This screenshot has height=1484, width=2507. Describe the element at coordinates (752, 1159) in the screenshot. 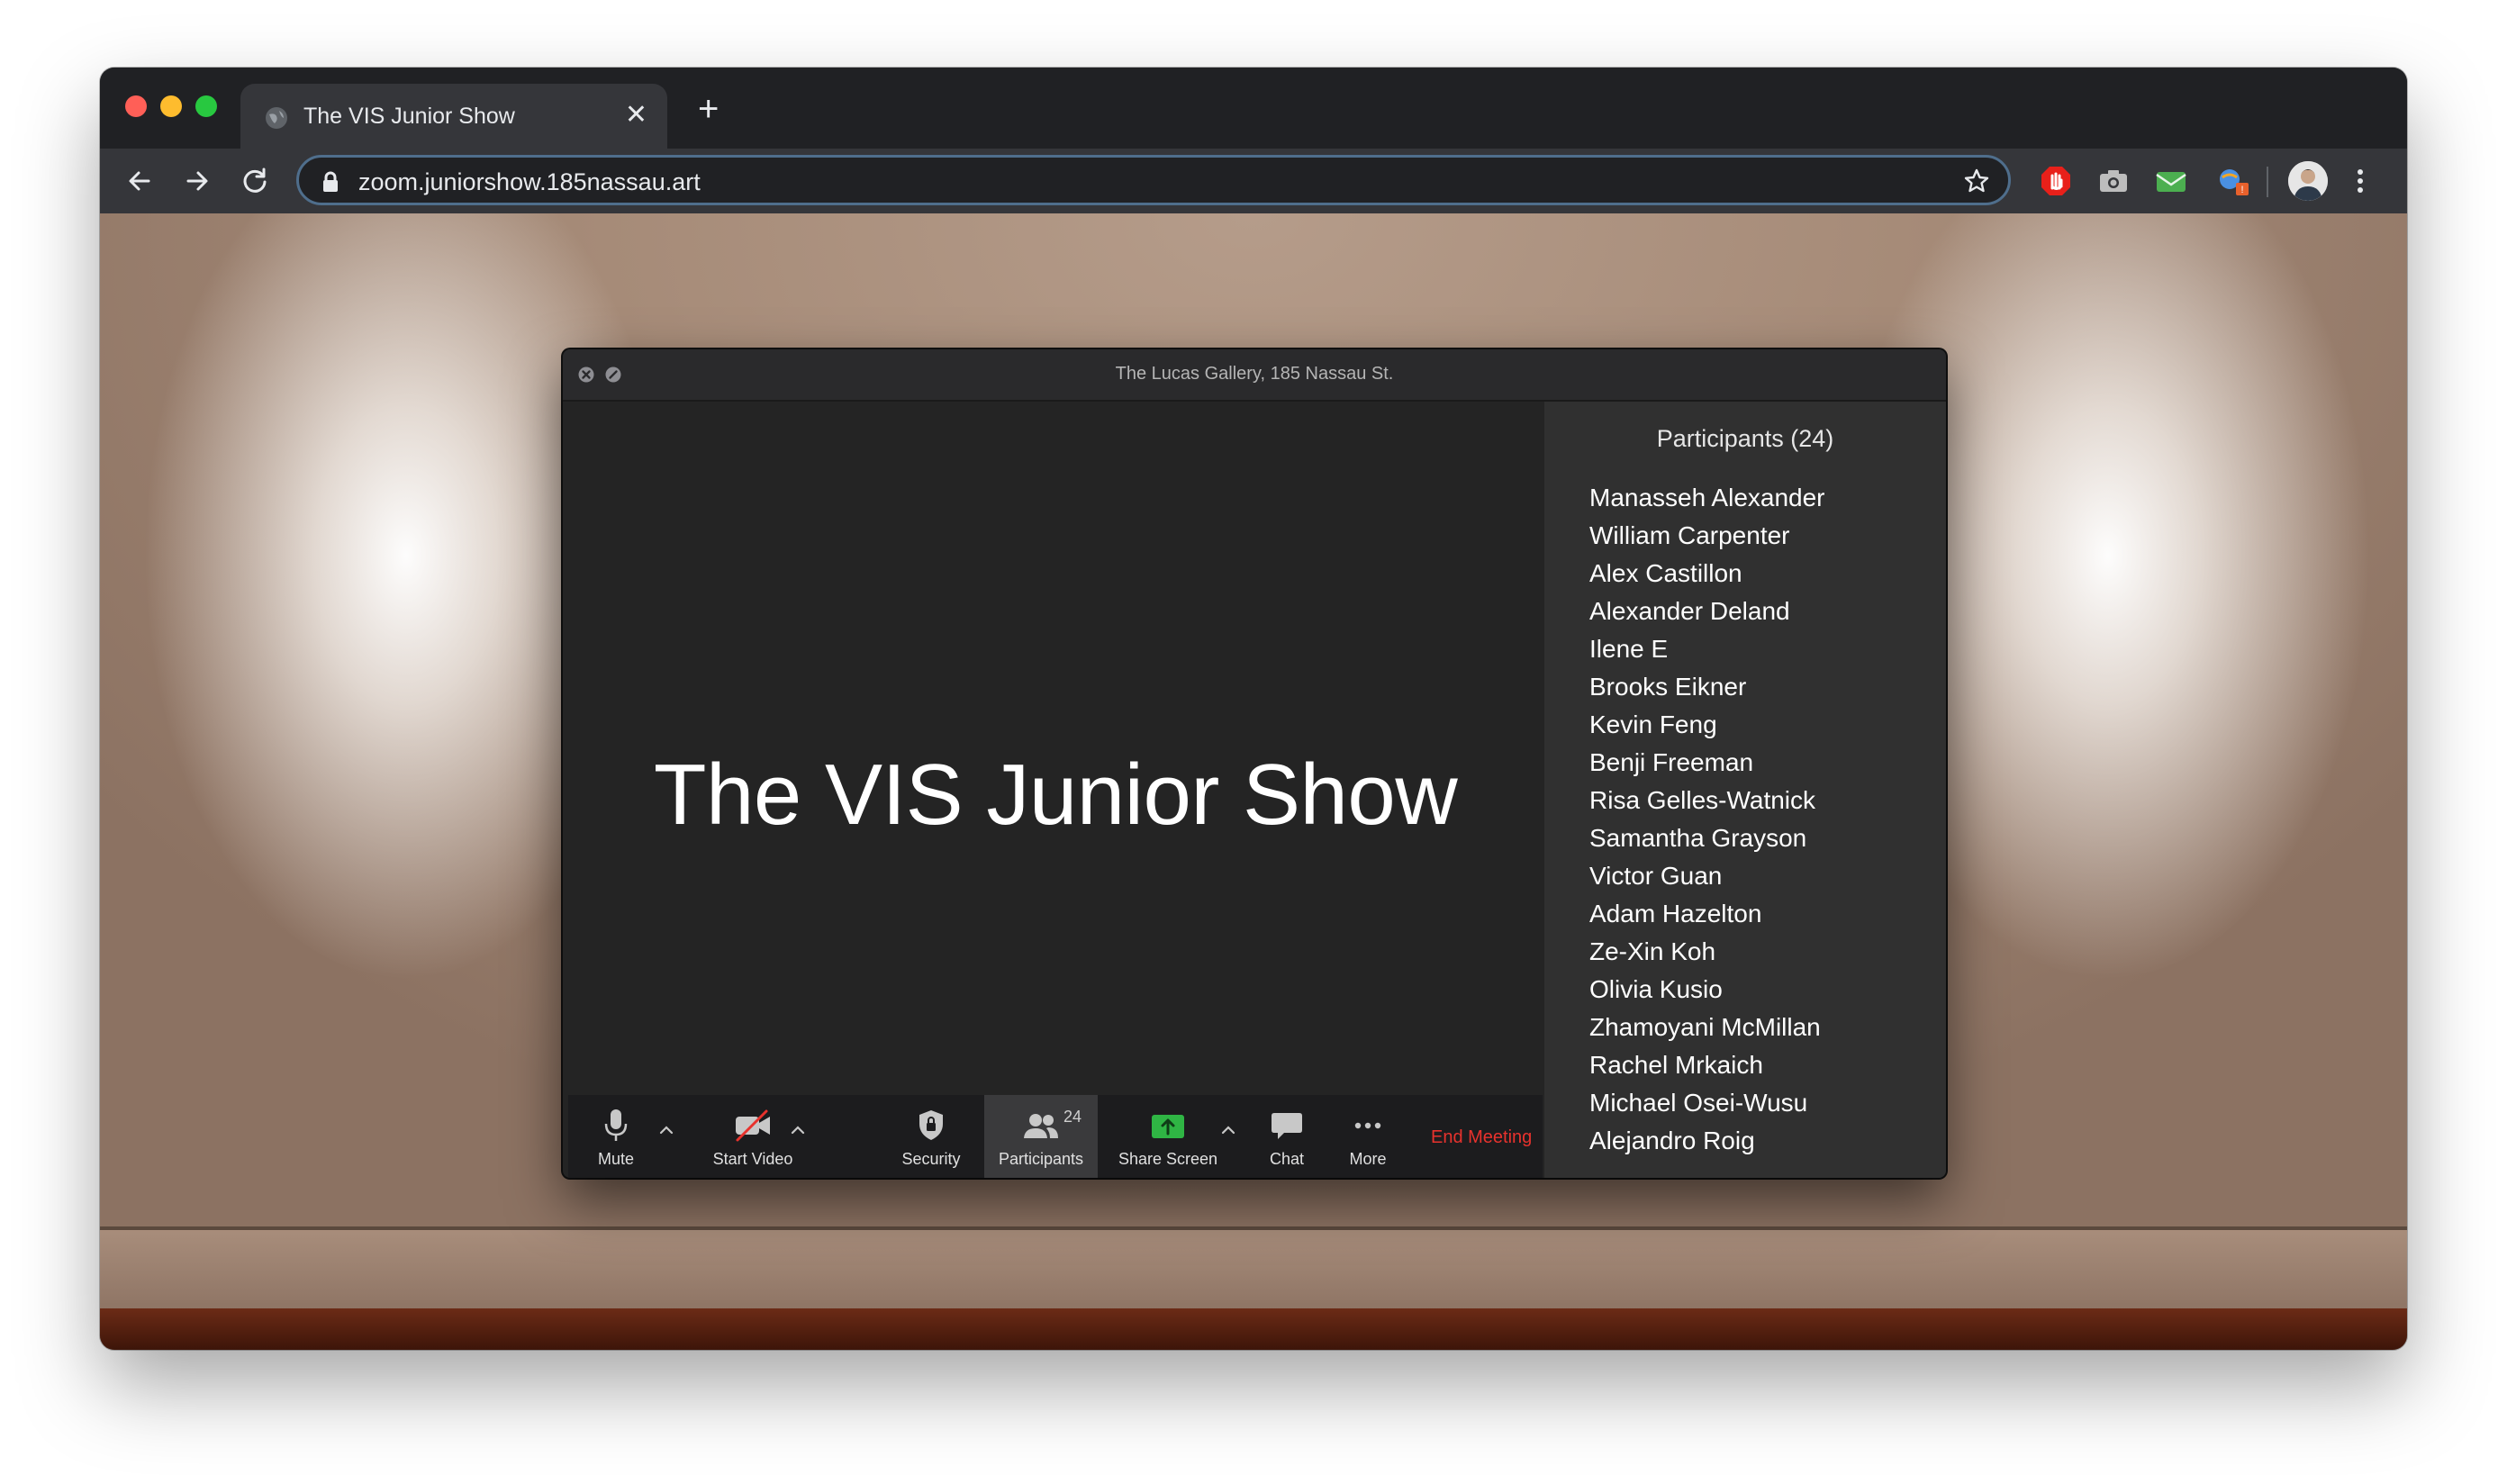

I see `start-video-label: Start Video` at that location.